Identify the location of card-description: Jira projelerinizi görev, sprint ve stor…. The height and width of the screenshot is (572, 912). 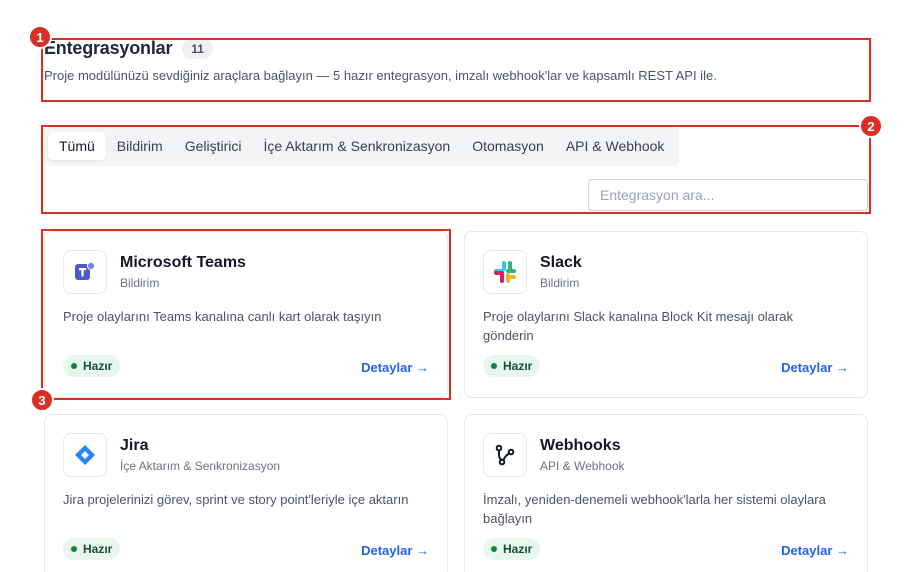
(236, 499).